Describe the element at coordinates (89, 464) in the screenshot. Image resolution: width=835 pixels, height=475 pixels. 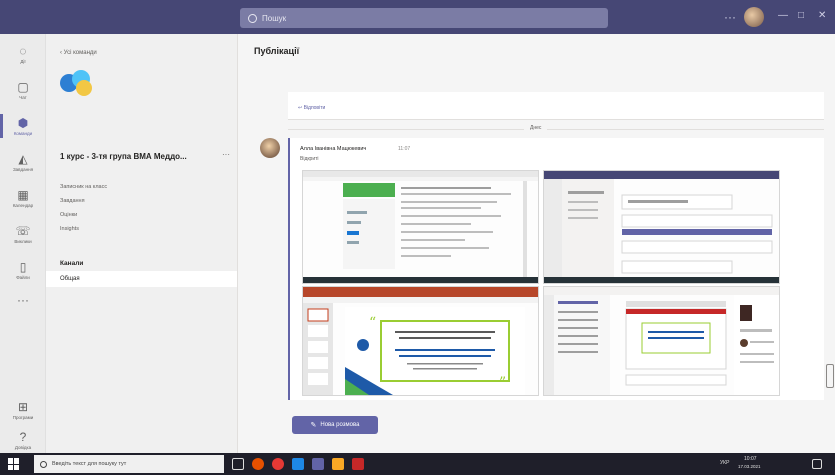
I see `taskbar-search-placeholder: Введіть текст для пошуку тут` at that location.